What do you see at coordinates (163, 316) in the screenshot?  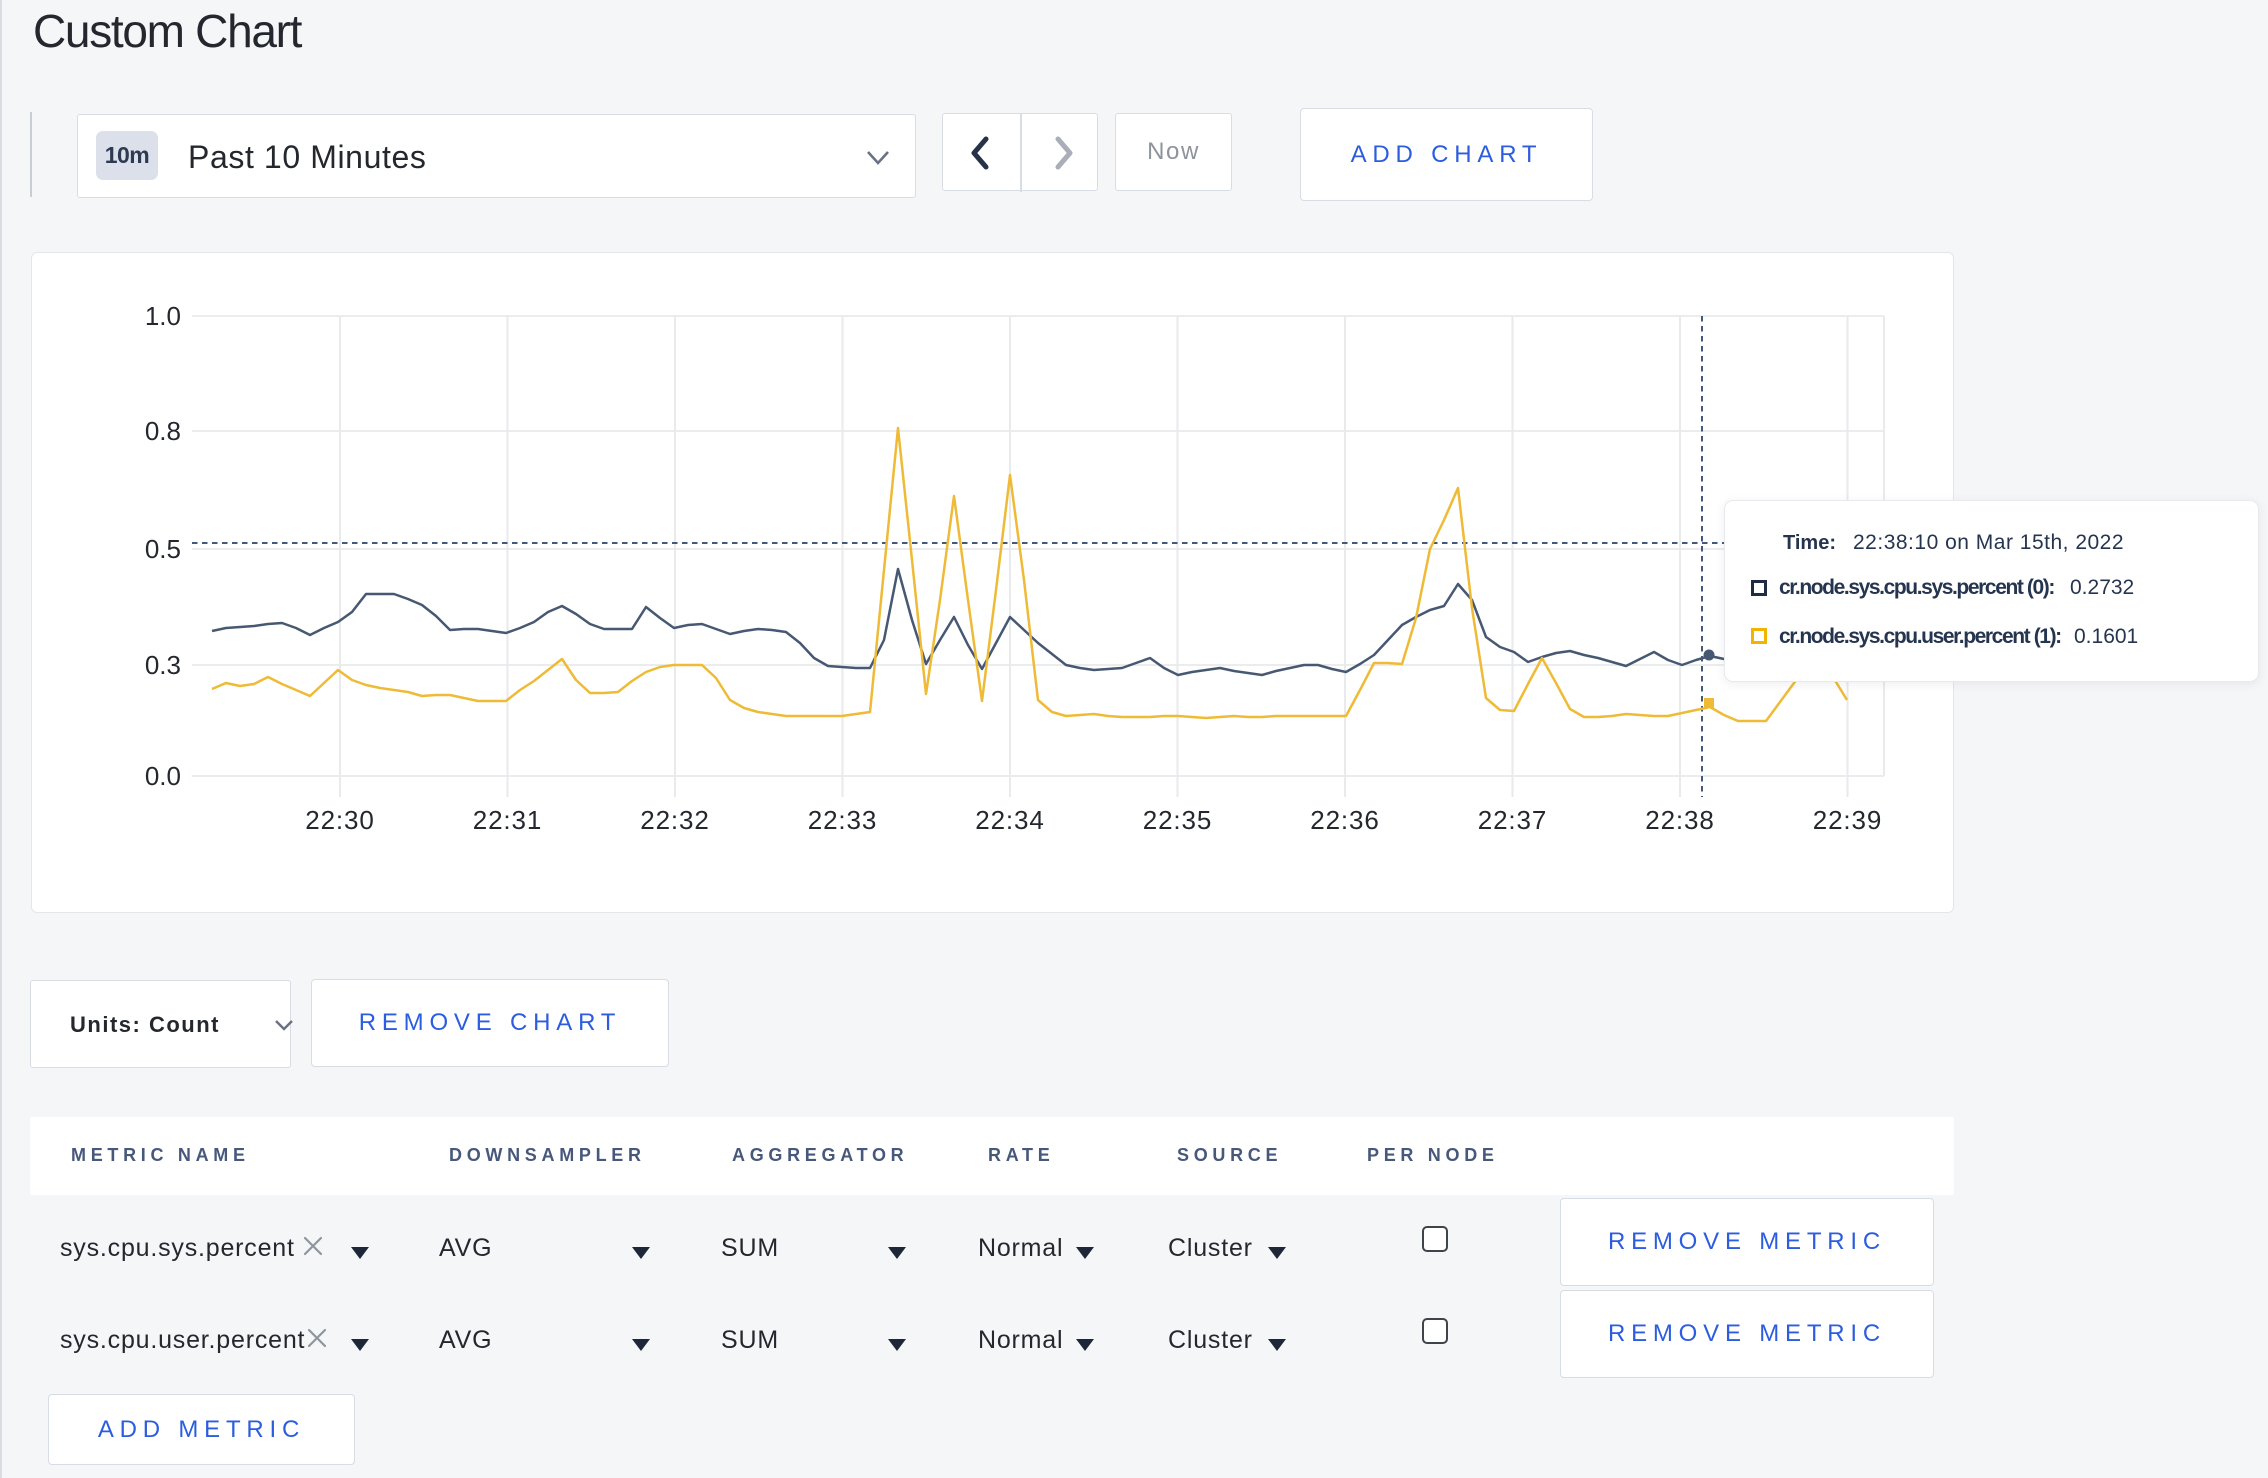 I see `svg-text: 1.0` at bounding box center [163, 316].